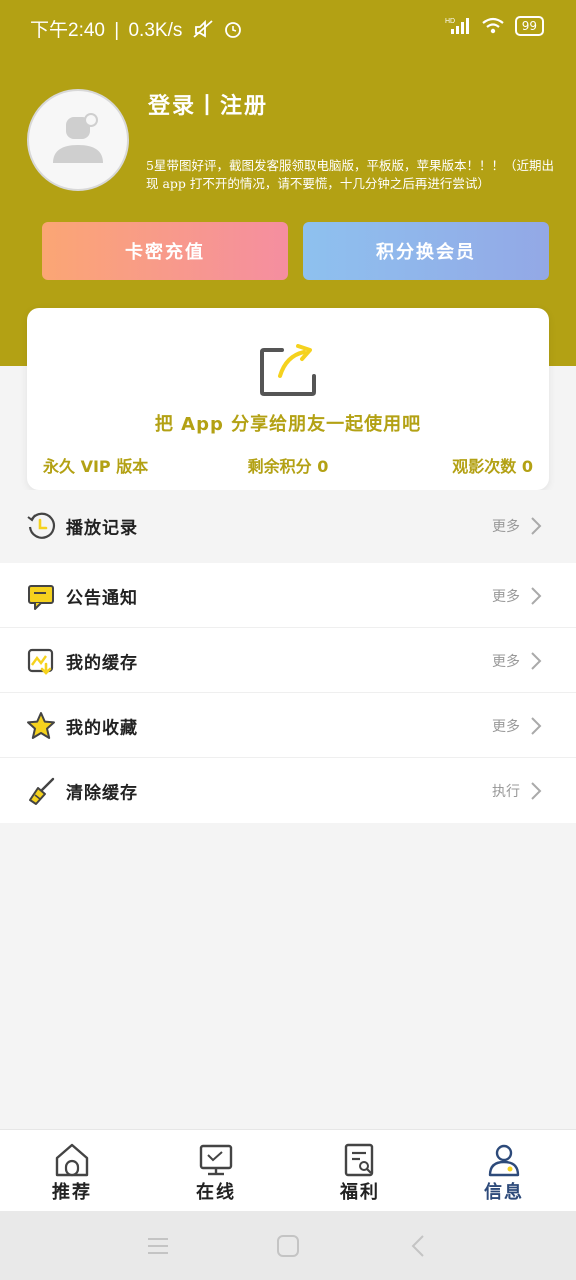 This screenshot has height=1280, width=576. I want to click on svg-text: HD, so click(450, 21).